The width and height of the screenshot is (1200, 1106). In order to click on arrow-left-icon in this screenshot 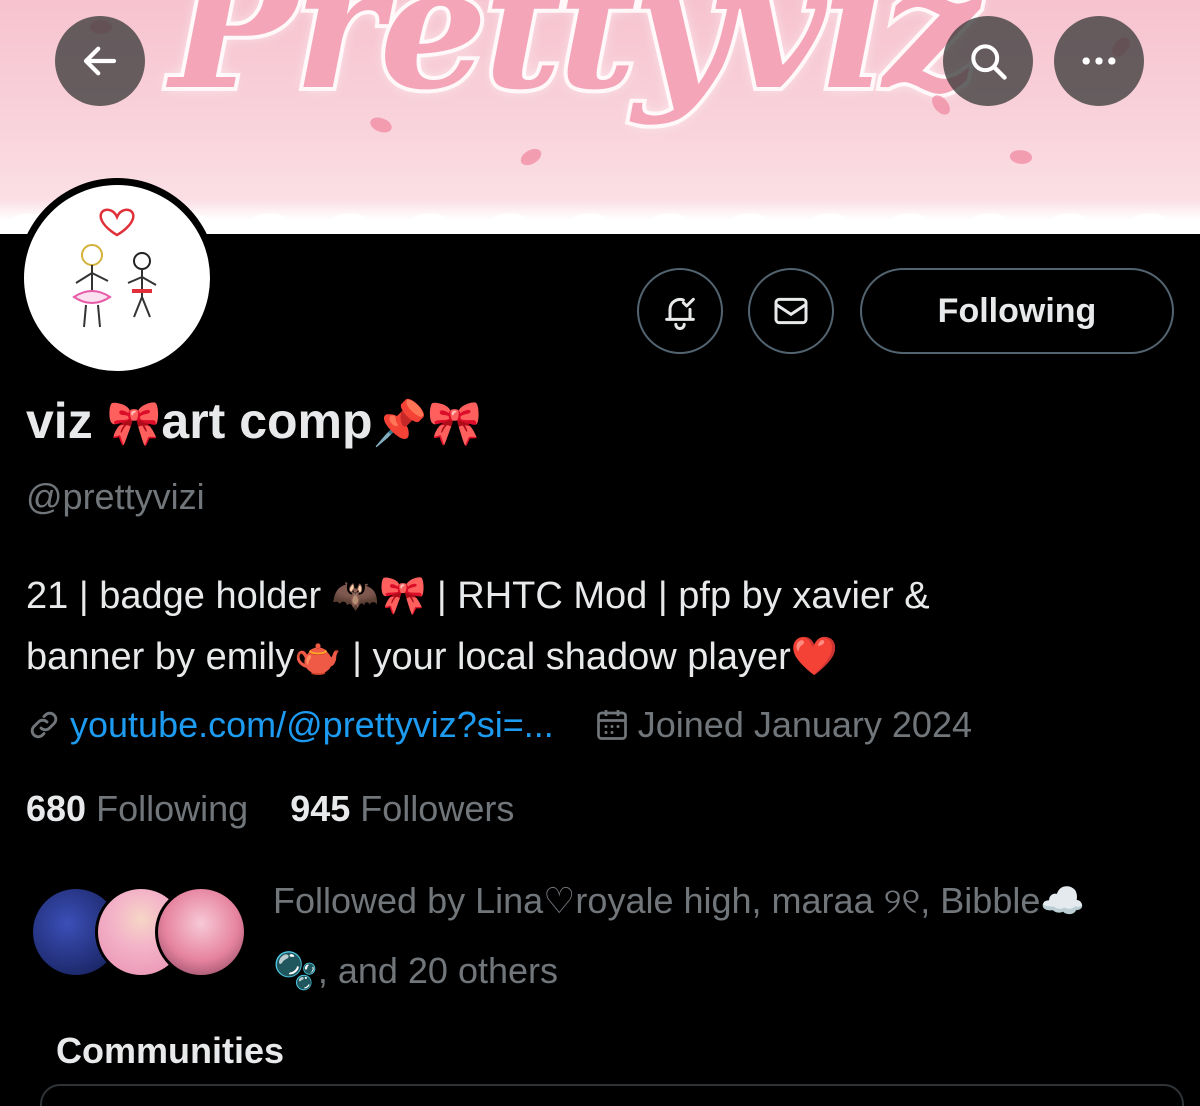, I will do `click(100, 61)`.